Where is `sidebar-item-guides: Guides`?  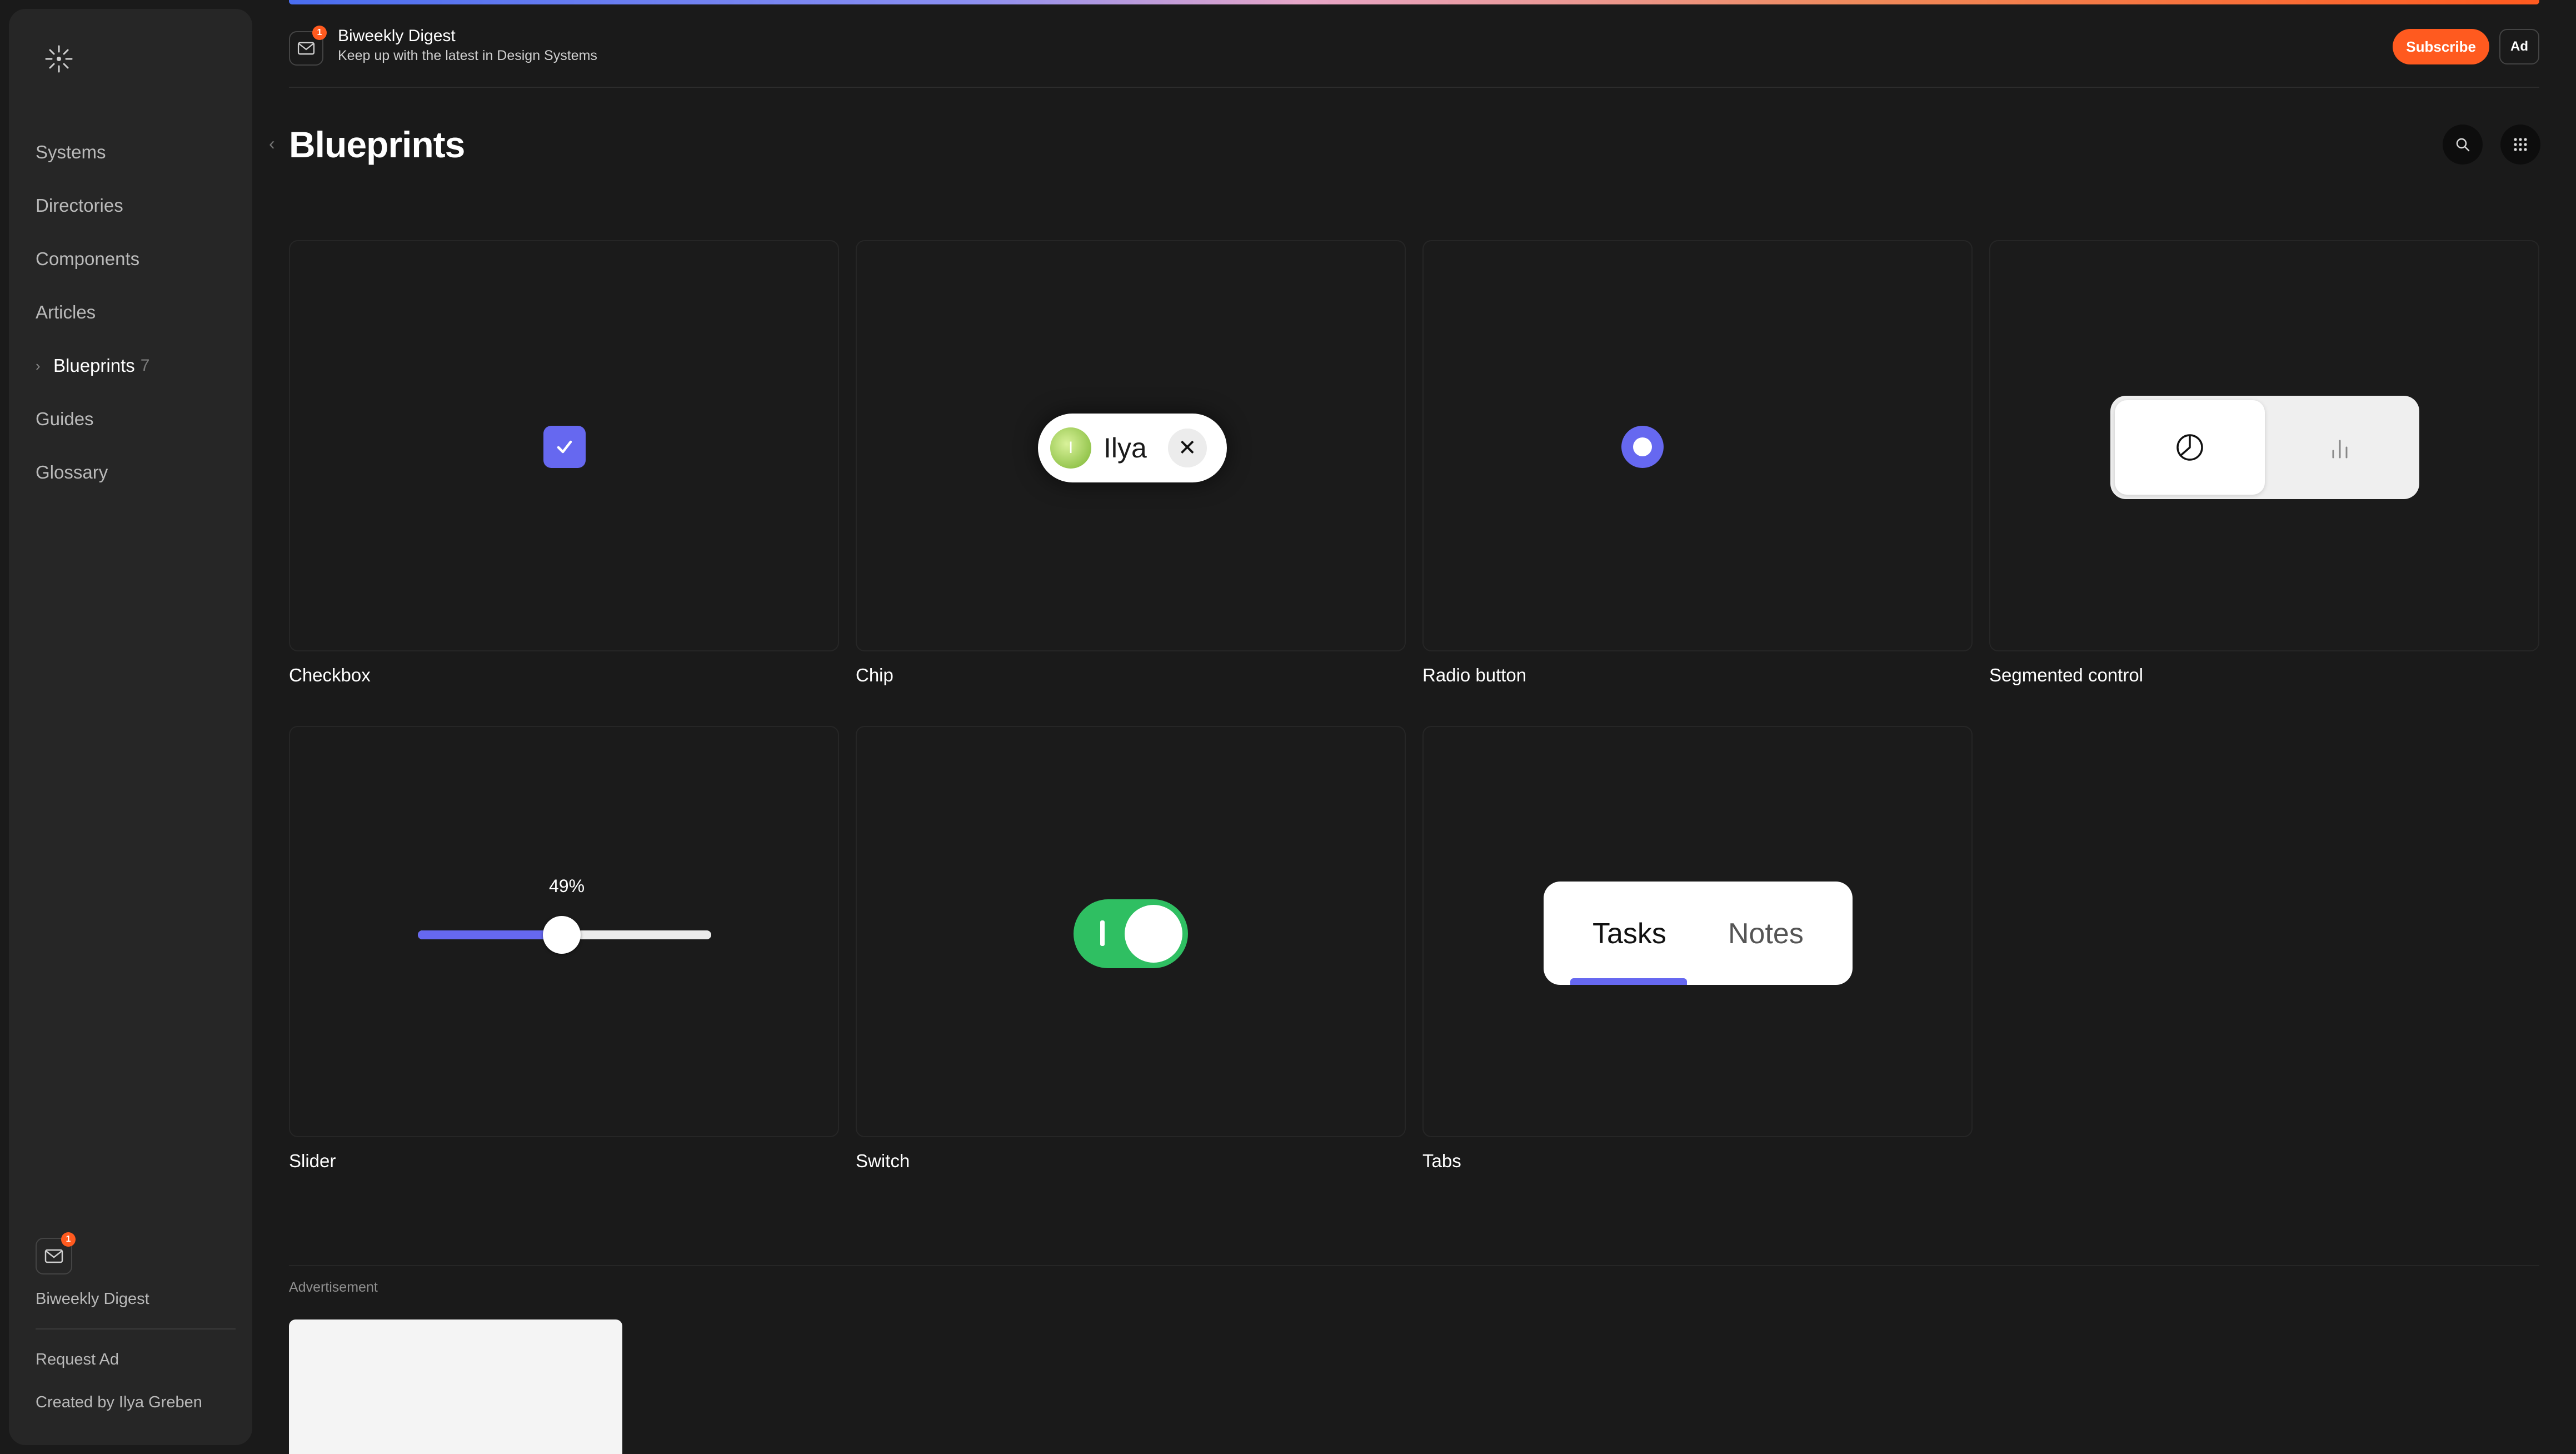
sidebar-item-guides: Guides is located at coordinates (136, 419).